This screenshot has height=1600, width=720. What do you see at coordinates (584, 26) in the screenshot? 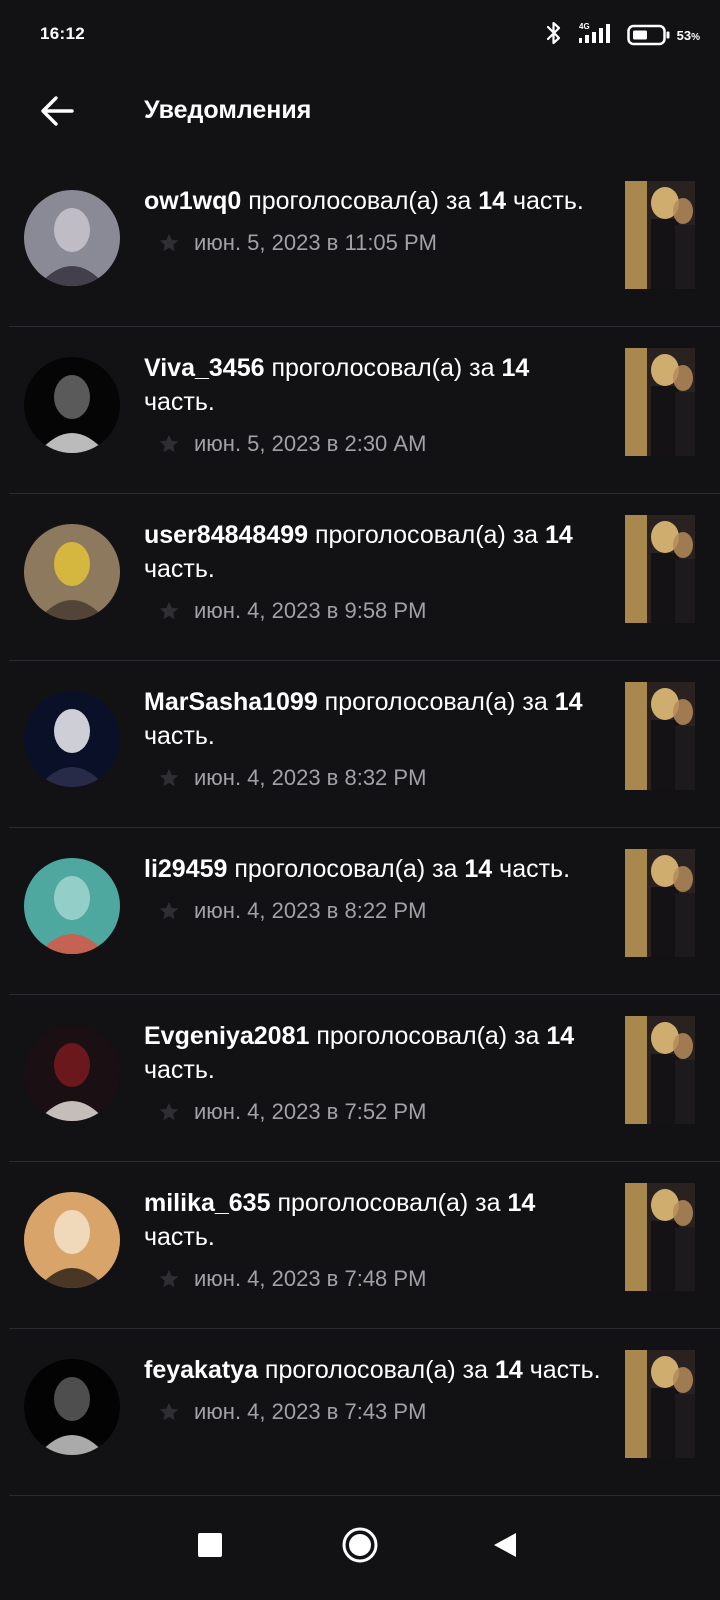
I see `network-label: 4G` at bounding box center [584, 26].